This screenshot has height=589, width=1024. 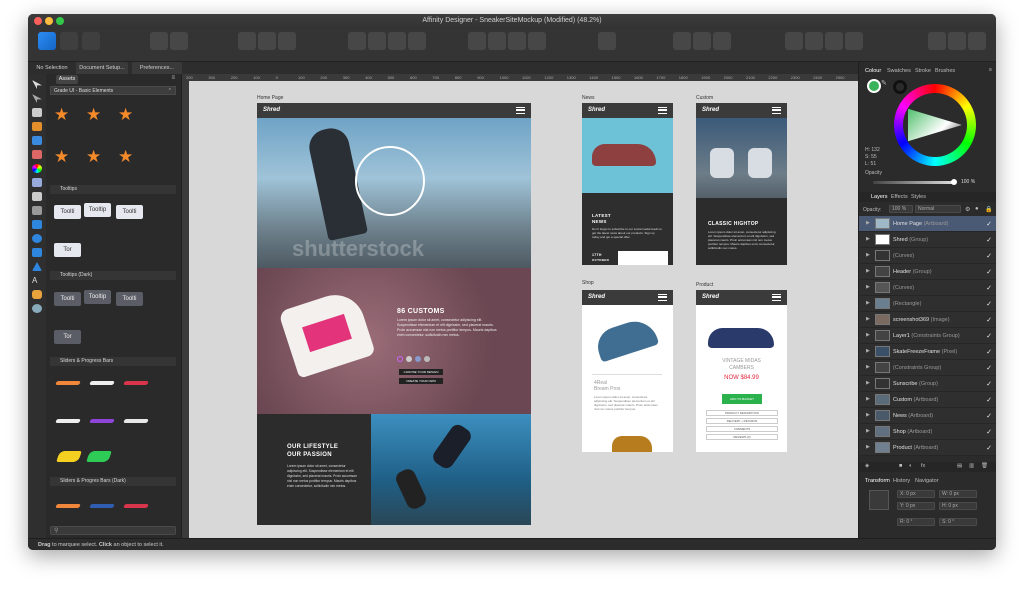 I want to click on settings-icon: ⚙, so click(x=967, y=209).